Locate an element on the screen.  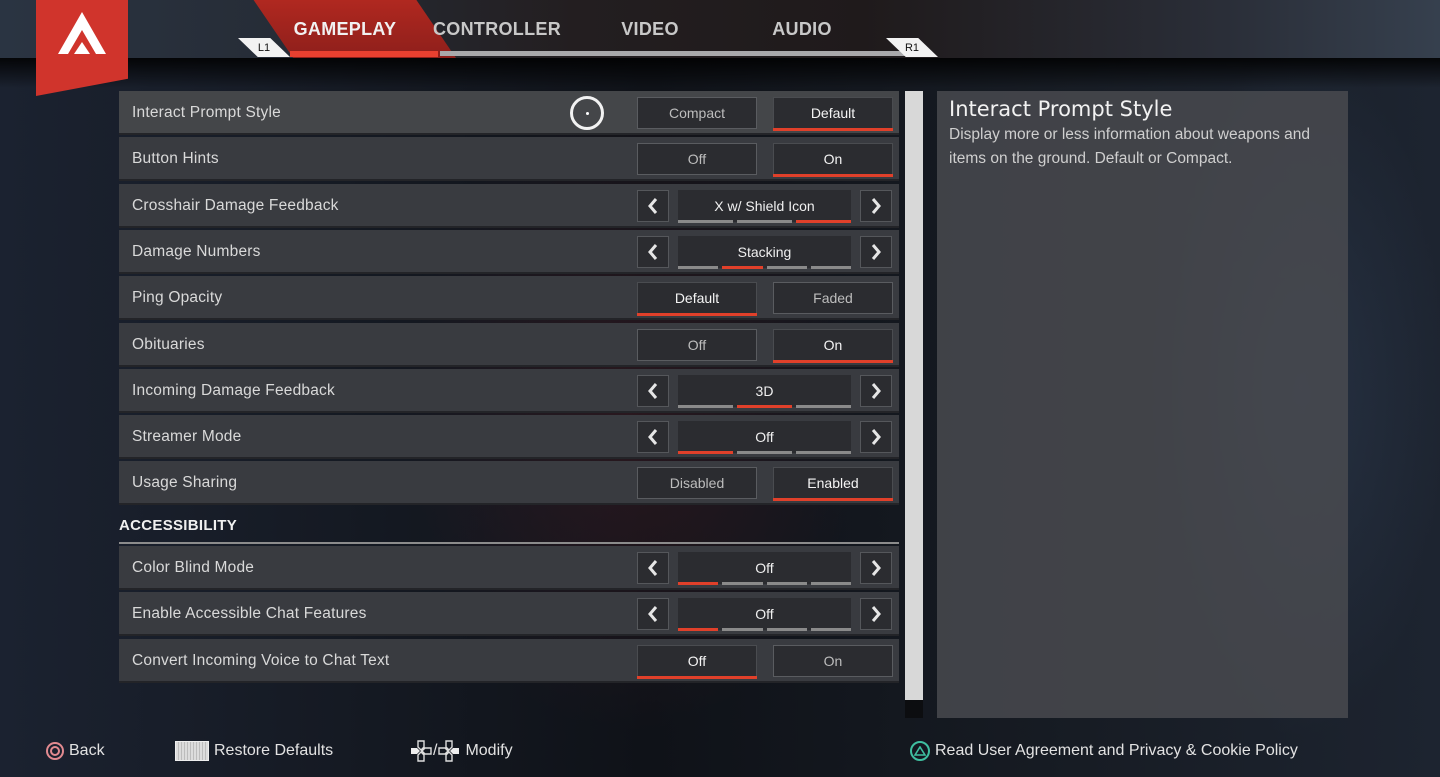
setting-row-damage-numbers: Damage Numbers Stacking is located at coordinates (509, 251).